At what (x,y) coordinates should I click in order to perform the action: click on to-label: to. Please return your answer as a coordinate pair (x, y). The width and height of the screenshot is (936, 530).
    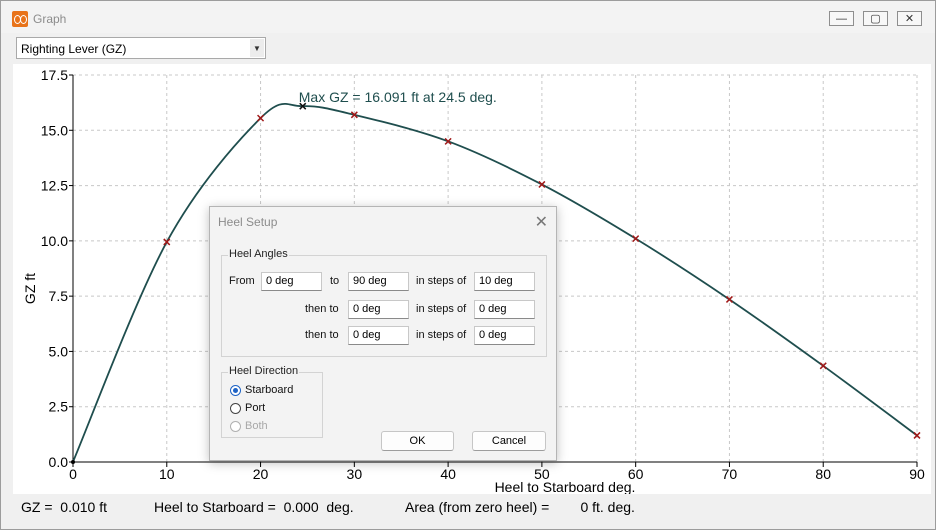
    Looking at the image, I should click on (335, 281).